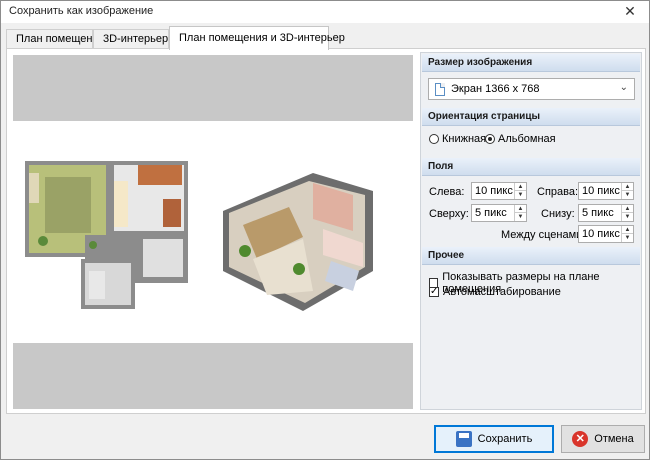 The image size is (650, 460). Describe the element at coordinates (580, 439) in the screenshot. I see `cancel-icon: ✕` at that location.